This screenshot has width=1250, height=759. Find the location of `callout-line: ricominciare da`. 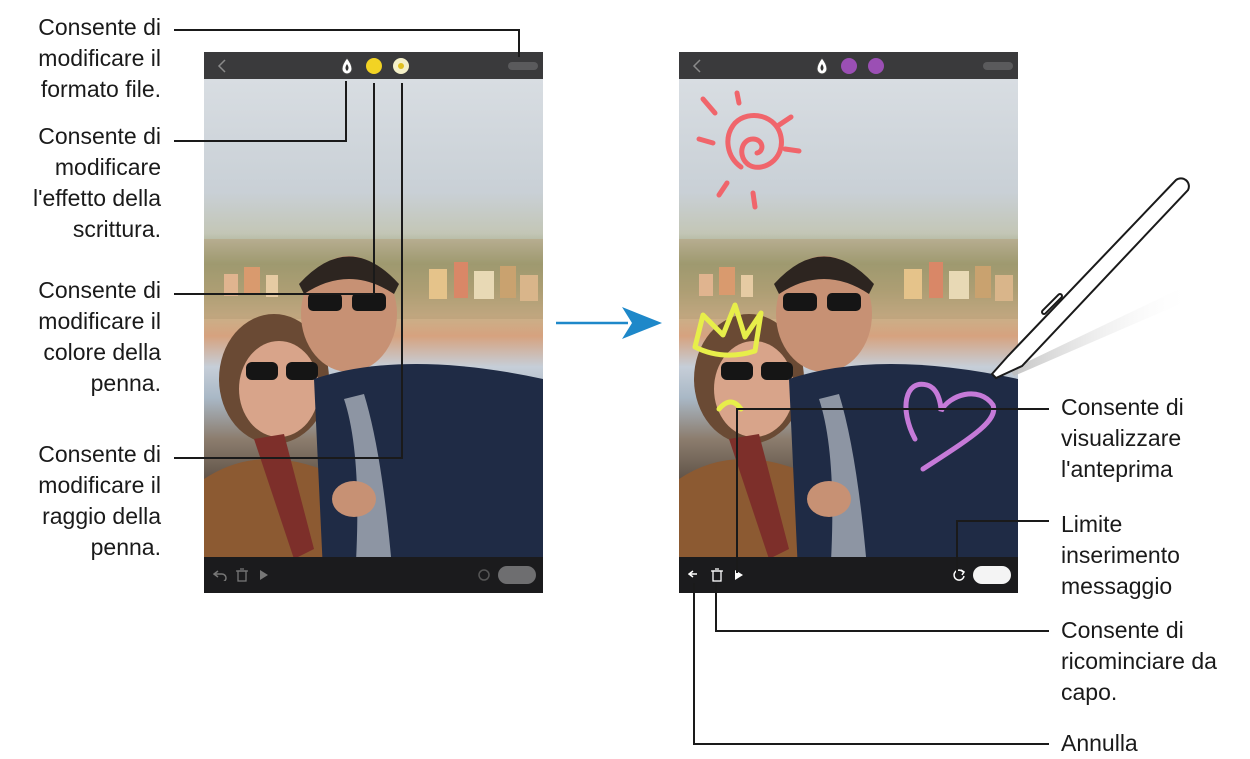

callout-line: ricominciare da is located at coordinates (1139, 661).